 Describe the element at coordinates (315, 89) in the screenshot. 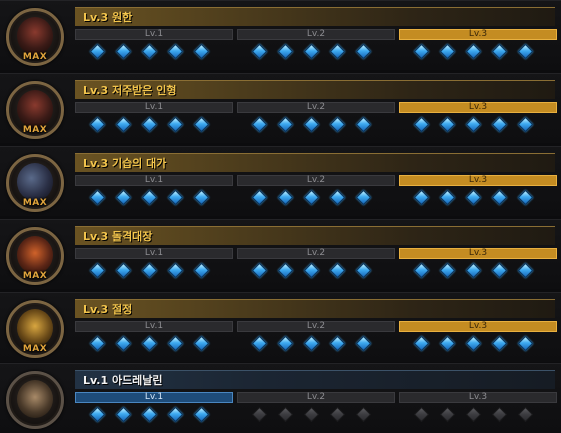

I see `skill-title-bar: Lv.3 저주받은 인형` at that location.